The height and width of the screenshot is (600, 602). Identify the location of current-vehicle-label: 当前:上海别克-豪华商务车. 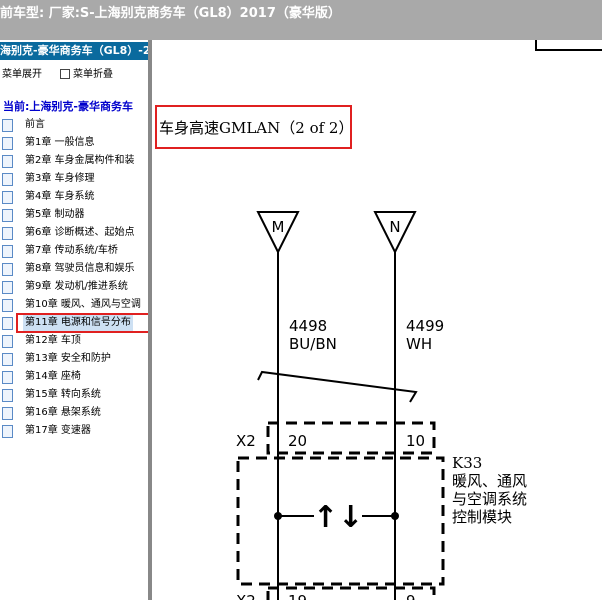
(68, 106).